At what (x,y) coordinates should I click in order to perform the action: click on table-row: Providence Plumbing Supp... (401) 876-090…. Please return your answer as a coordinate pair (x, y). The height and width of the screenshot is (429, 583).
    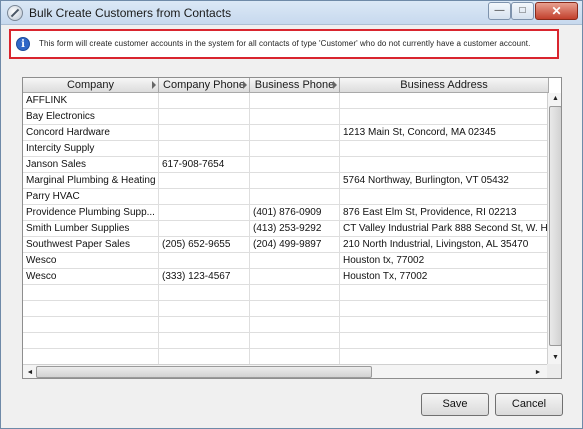
    Looking at the image, I should click on (286, 213).